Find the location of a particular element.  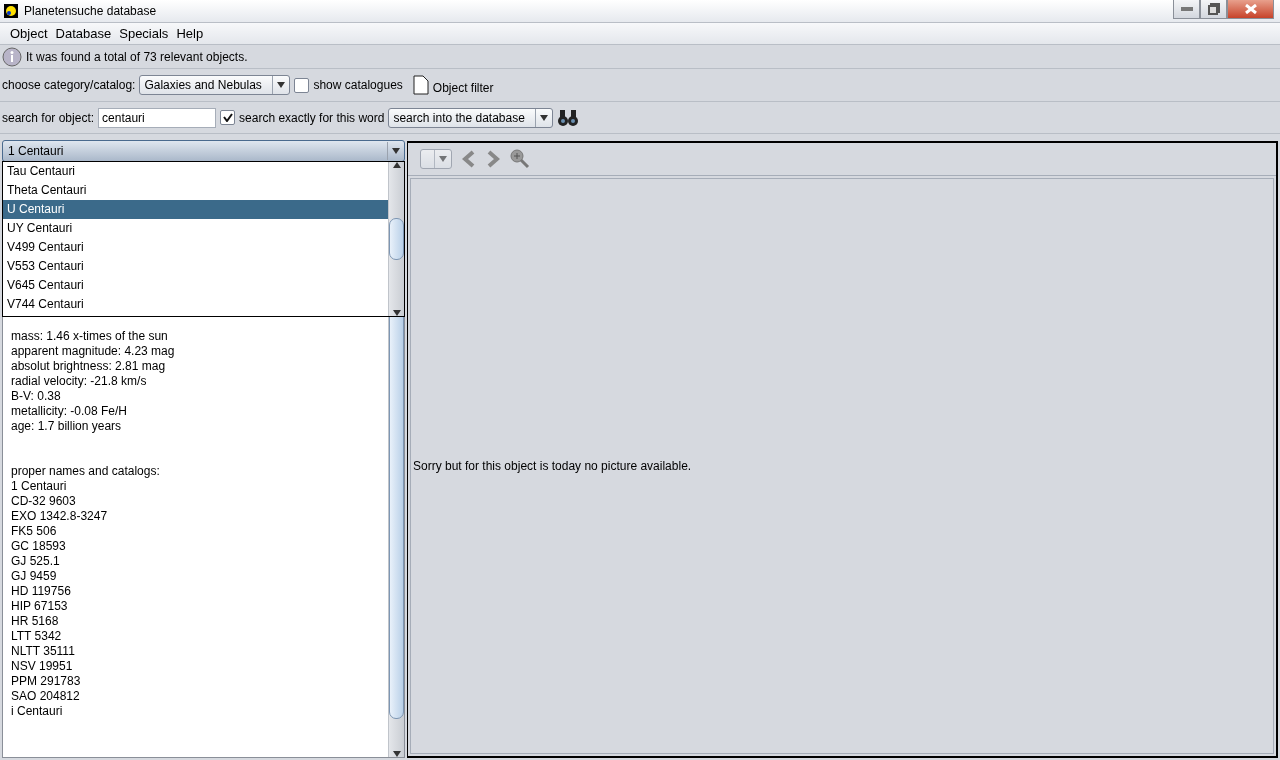

property-line: apparent magnitude: 4.23 mag is located at coordinates (93, 351).